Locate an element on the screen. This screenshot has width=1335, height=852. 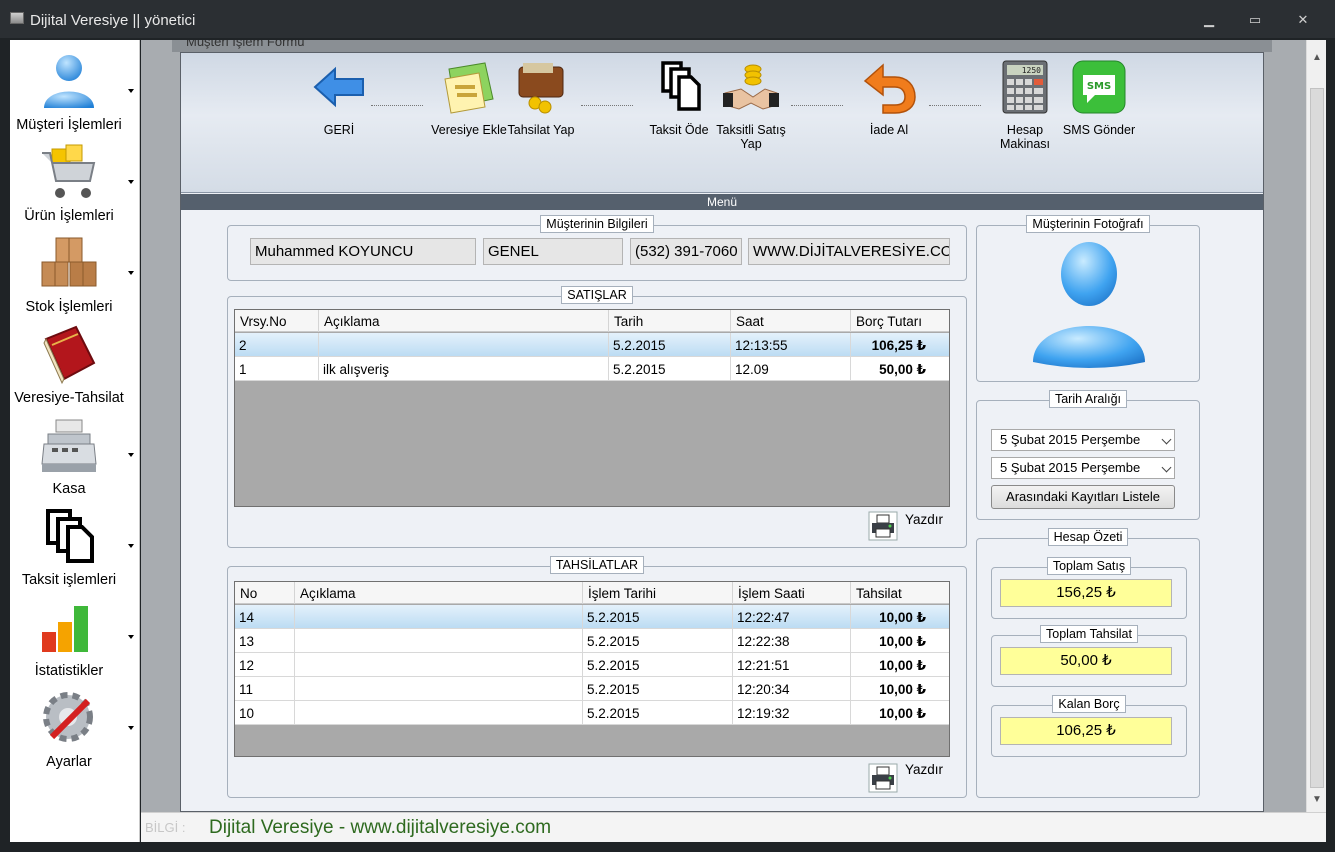
sidebar-item-label: Taksit işlemleri is located at coordinates (69, 580).